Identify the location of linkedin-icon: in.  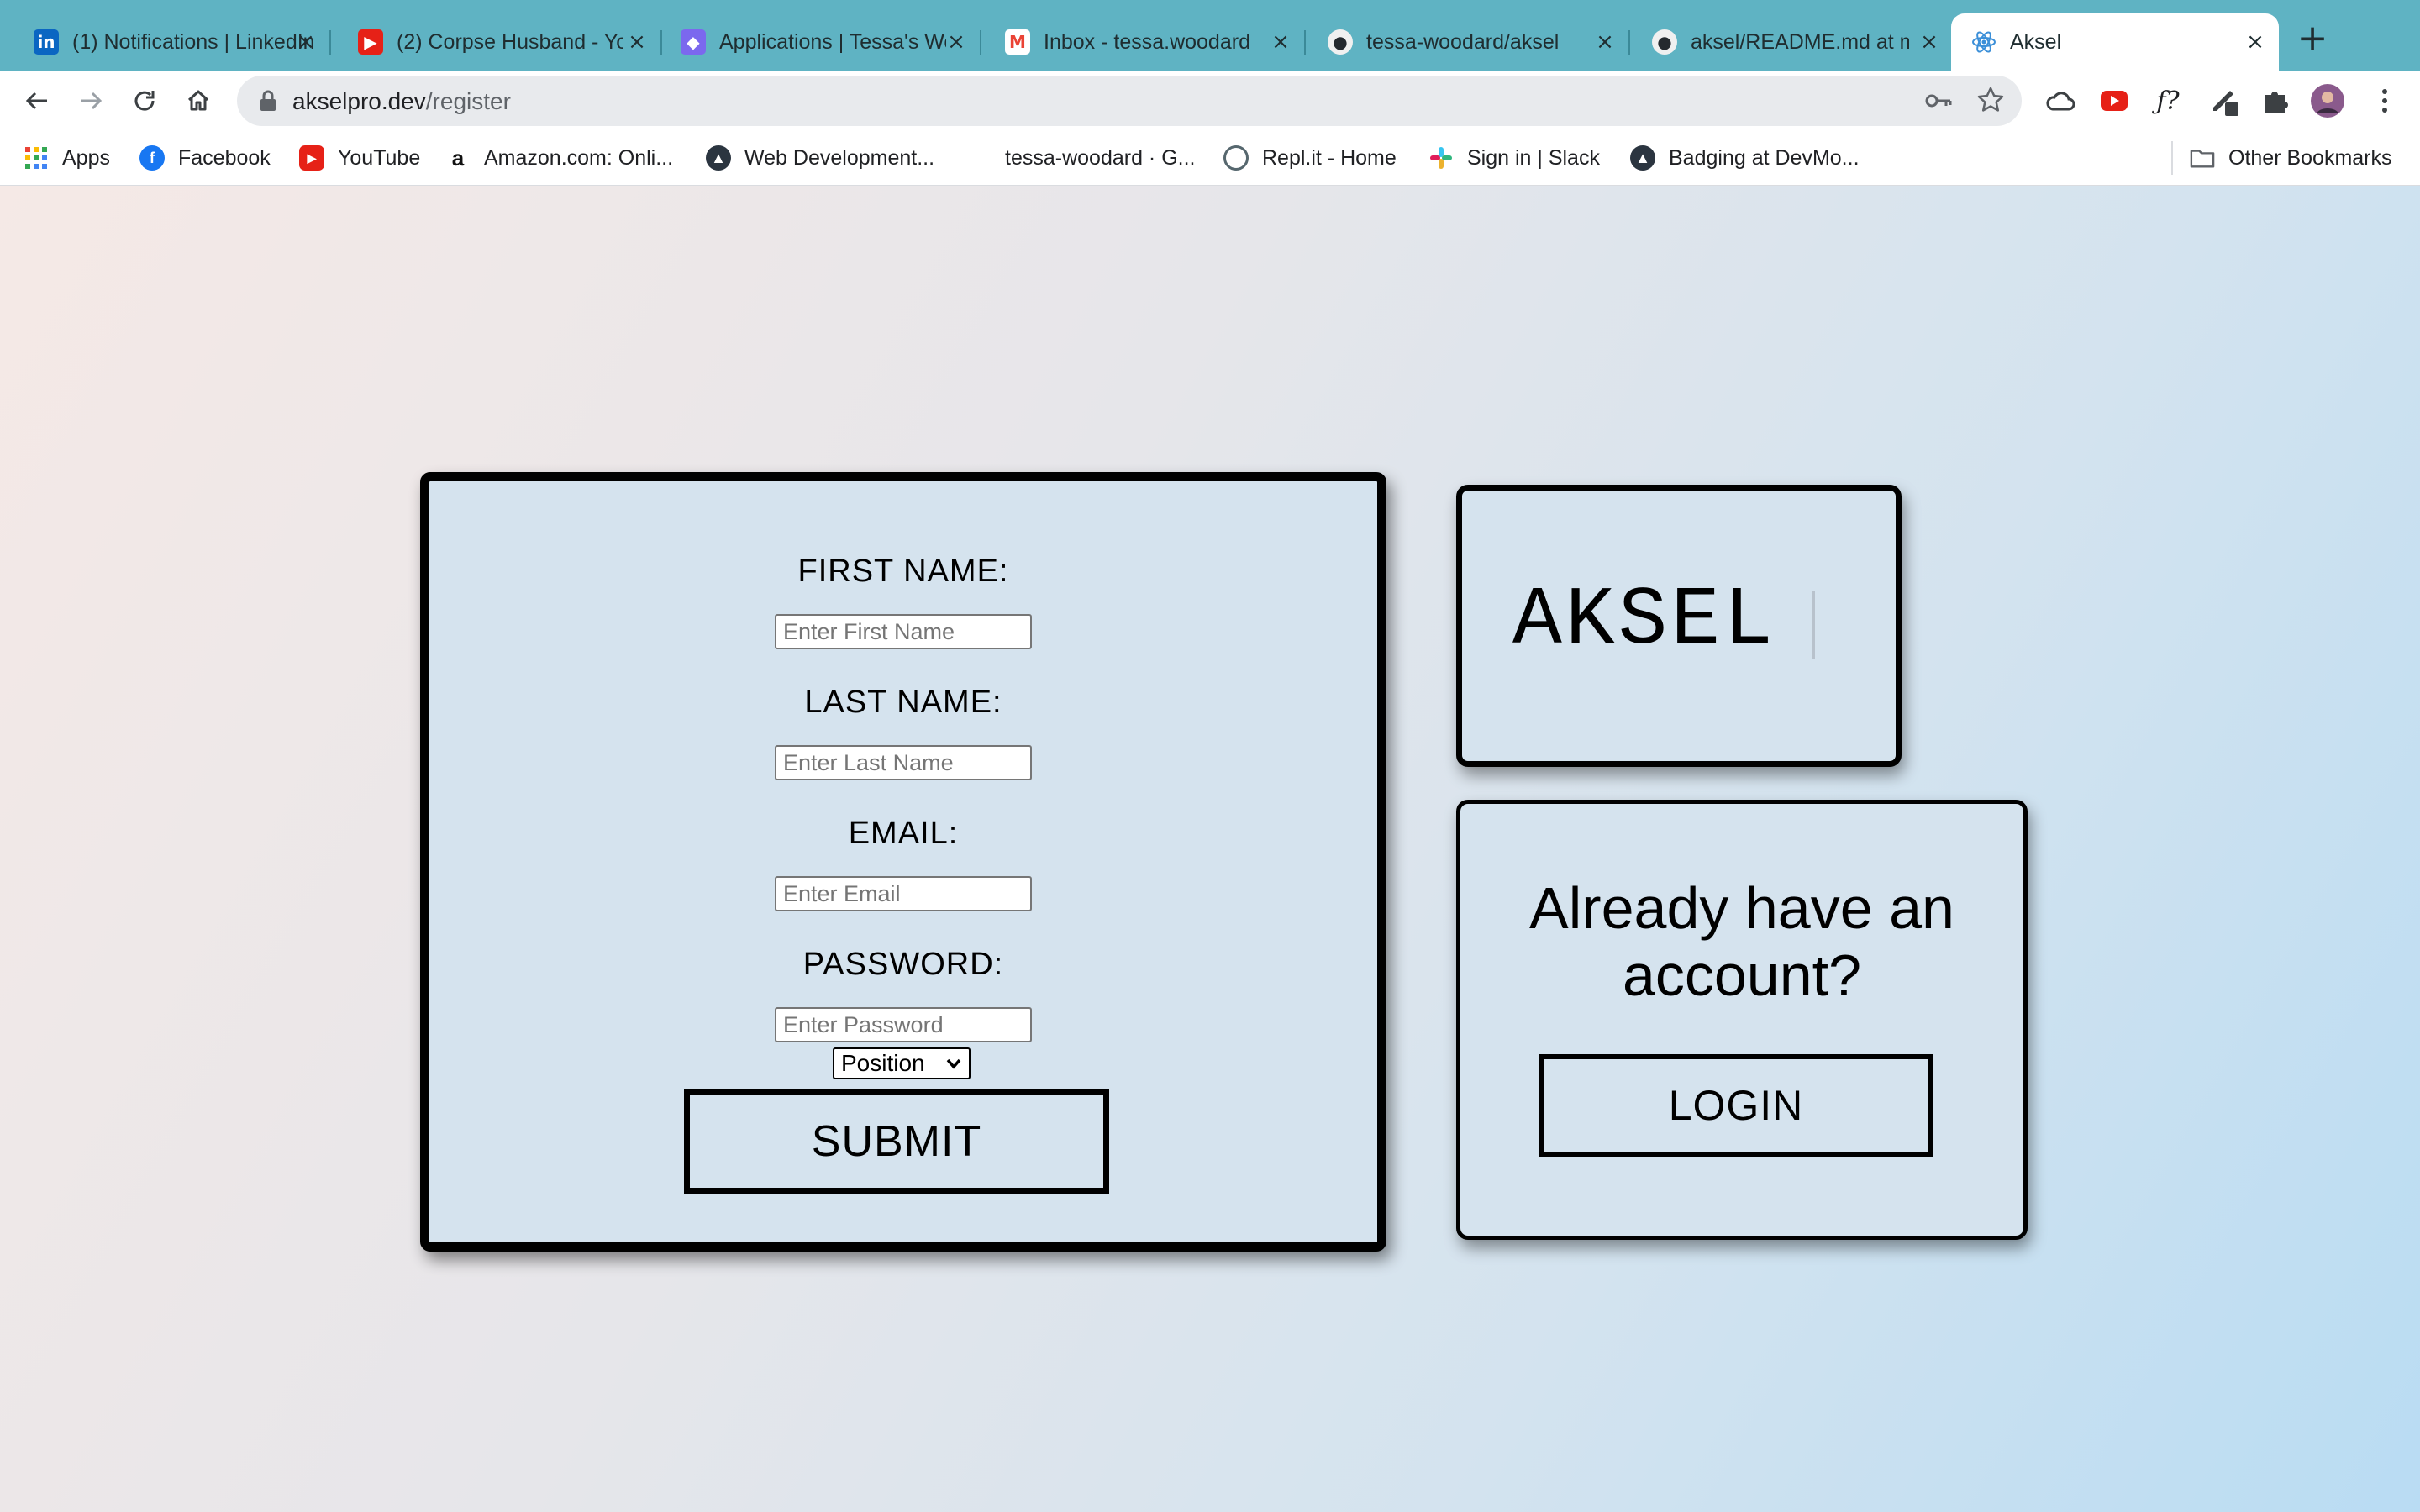
(46, 42).